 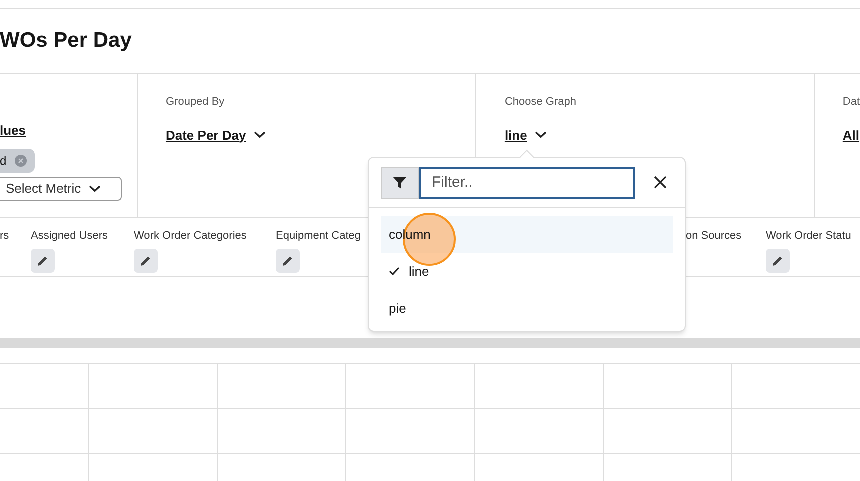 I want to click on date-link: All, so click(x=851, y=135).